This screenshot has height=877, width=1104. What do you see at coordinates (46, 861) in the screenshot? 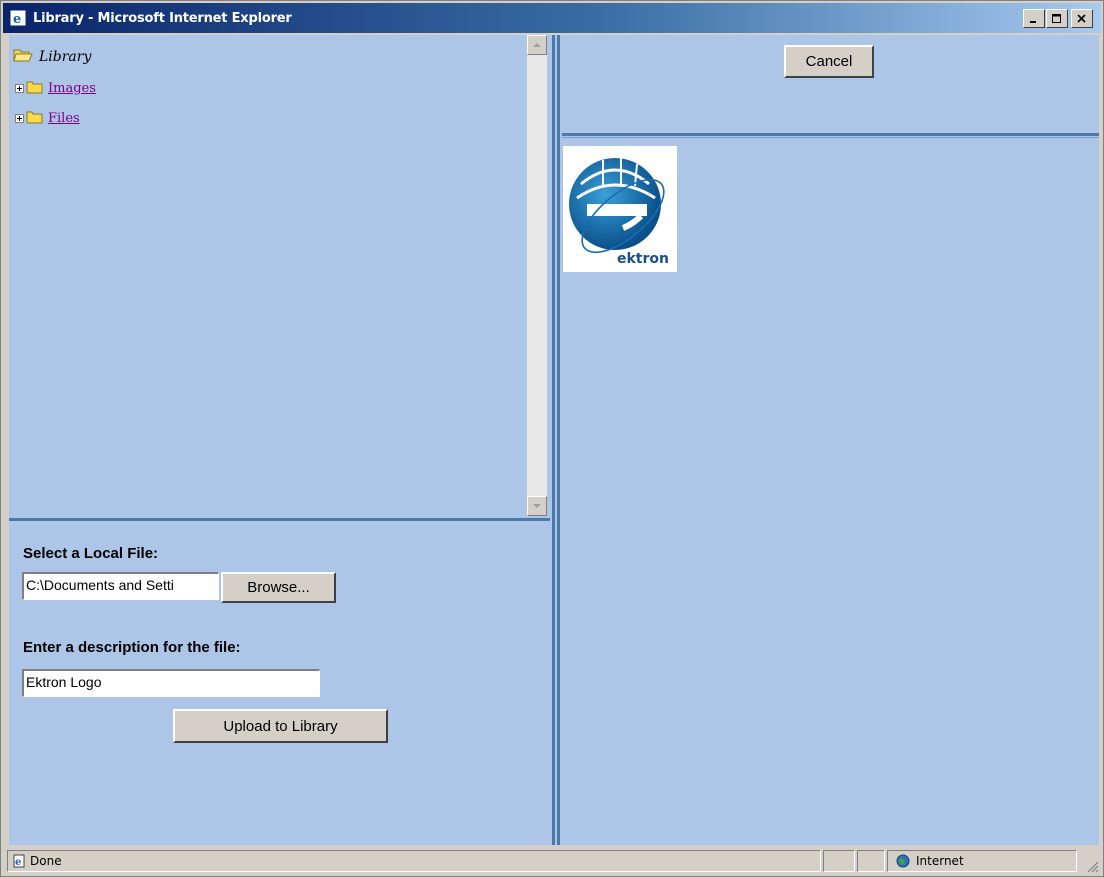
I see `status-text: Done` at bounding box center [46, 861].